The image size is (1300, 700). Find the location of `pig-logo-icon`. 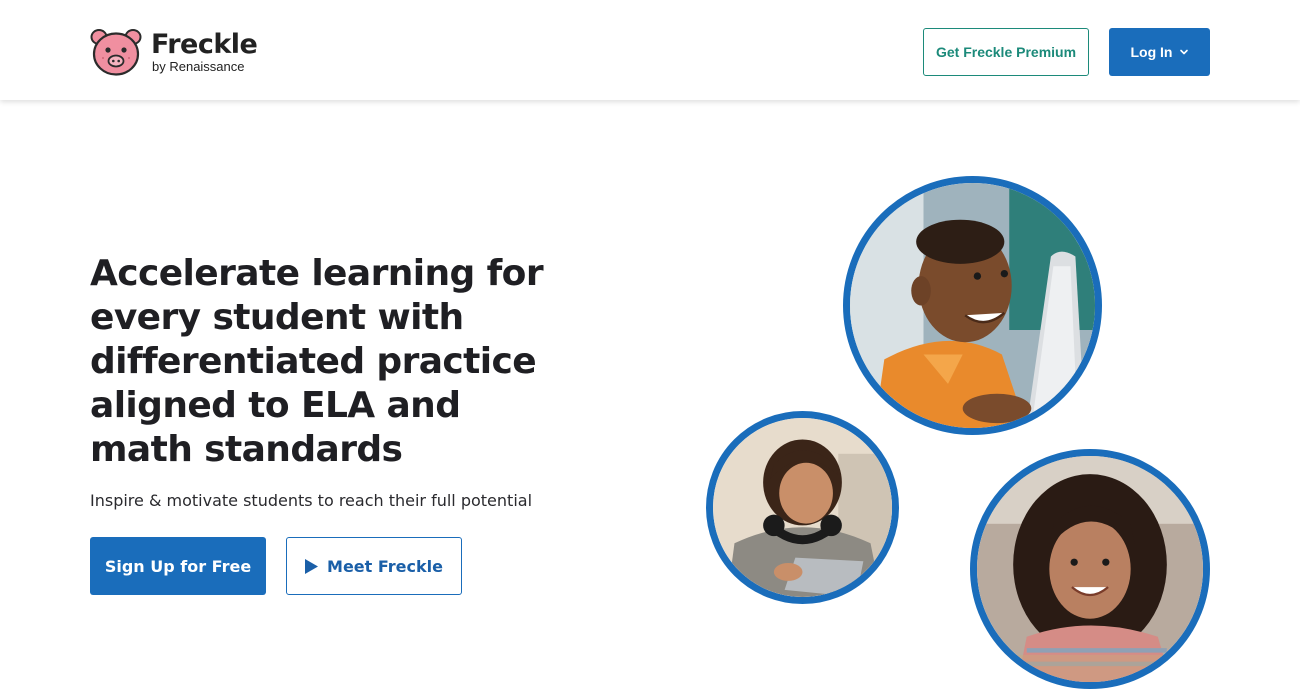

pig-logo-icon is located at coordinates (116, 52).